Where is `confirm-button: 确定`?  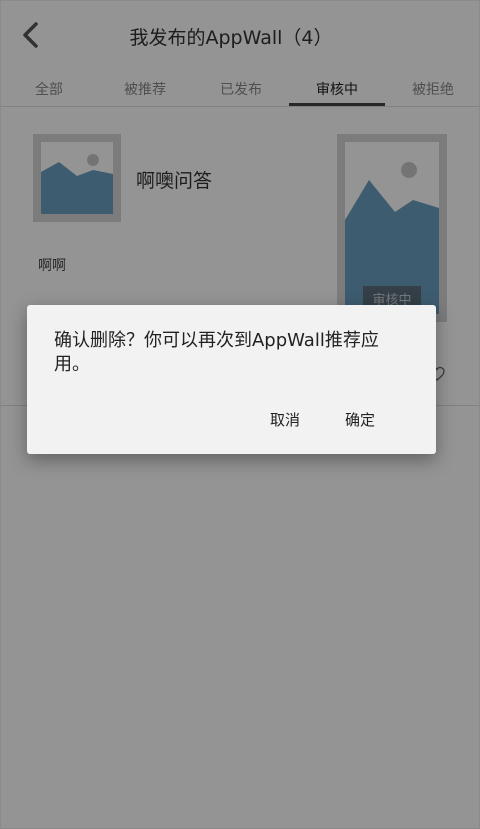 confirm-button: 确定 is located at coordinates (360, 419).